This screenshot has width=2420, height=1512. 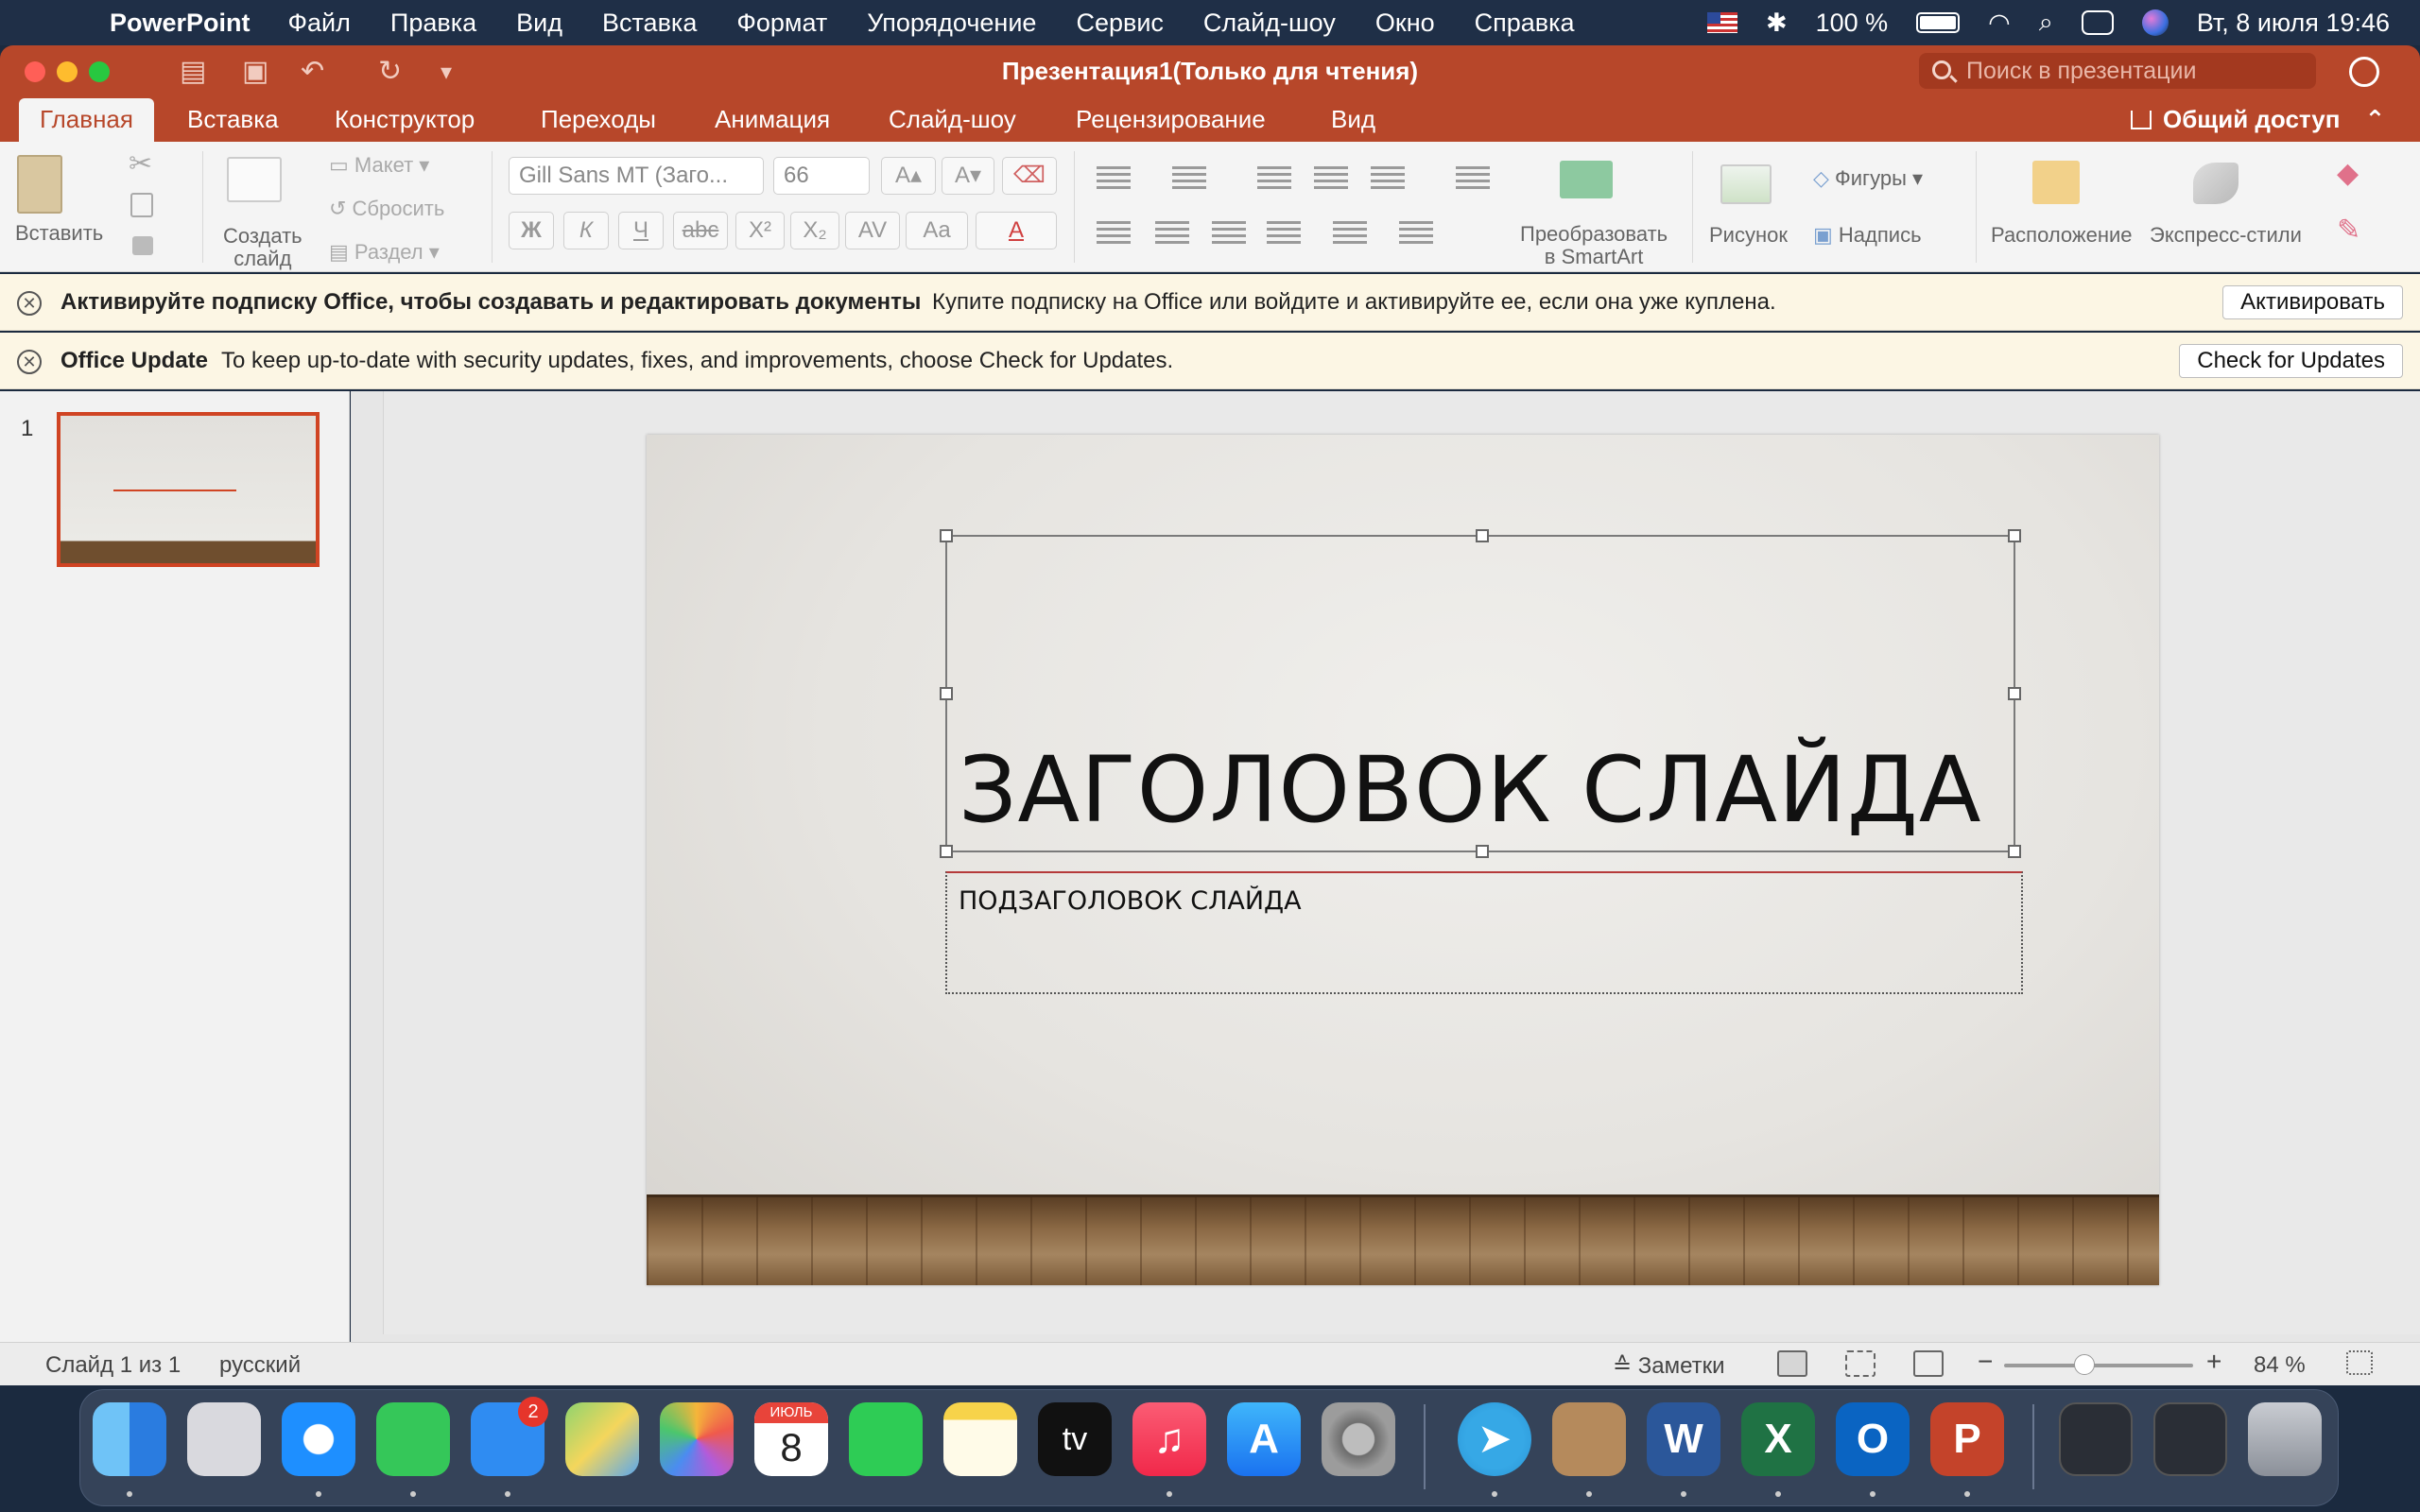 What do you see at coordinates (539, 23) in the screenshot?
I see `menu-view: Вид` at bounding box center [539, 23].